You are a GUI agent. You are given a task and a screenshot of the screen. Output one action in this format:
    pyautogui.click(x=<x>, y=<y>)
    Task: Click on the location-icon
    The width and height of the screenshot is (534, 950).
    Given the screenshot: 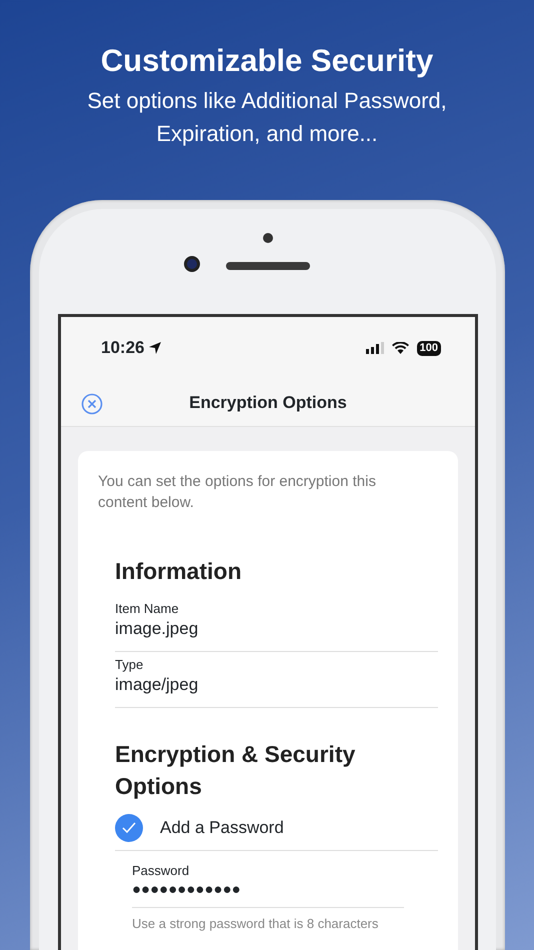 What is the action you would take?
    pyautogui.click(x=155, y=348)
    